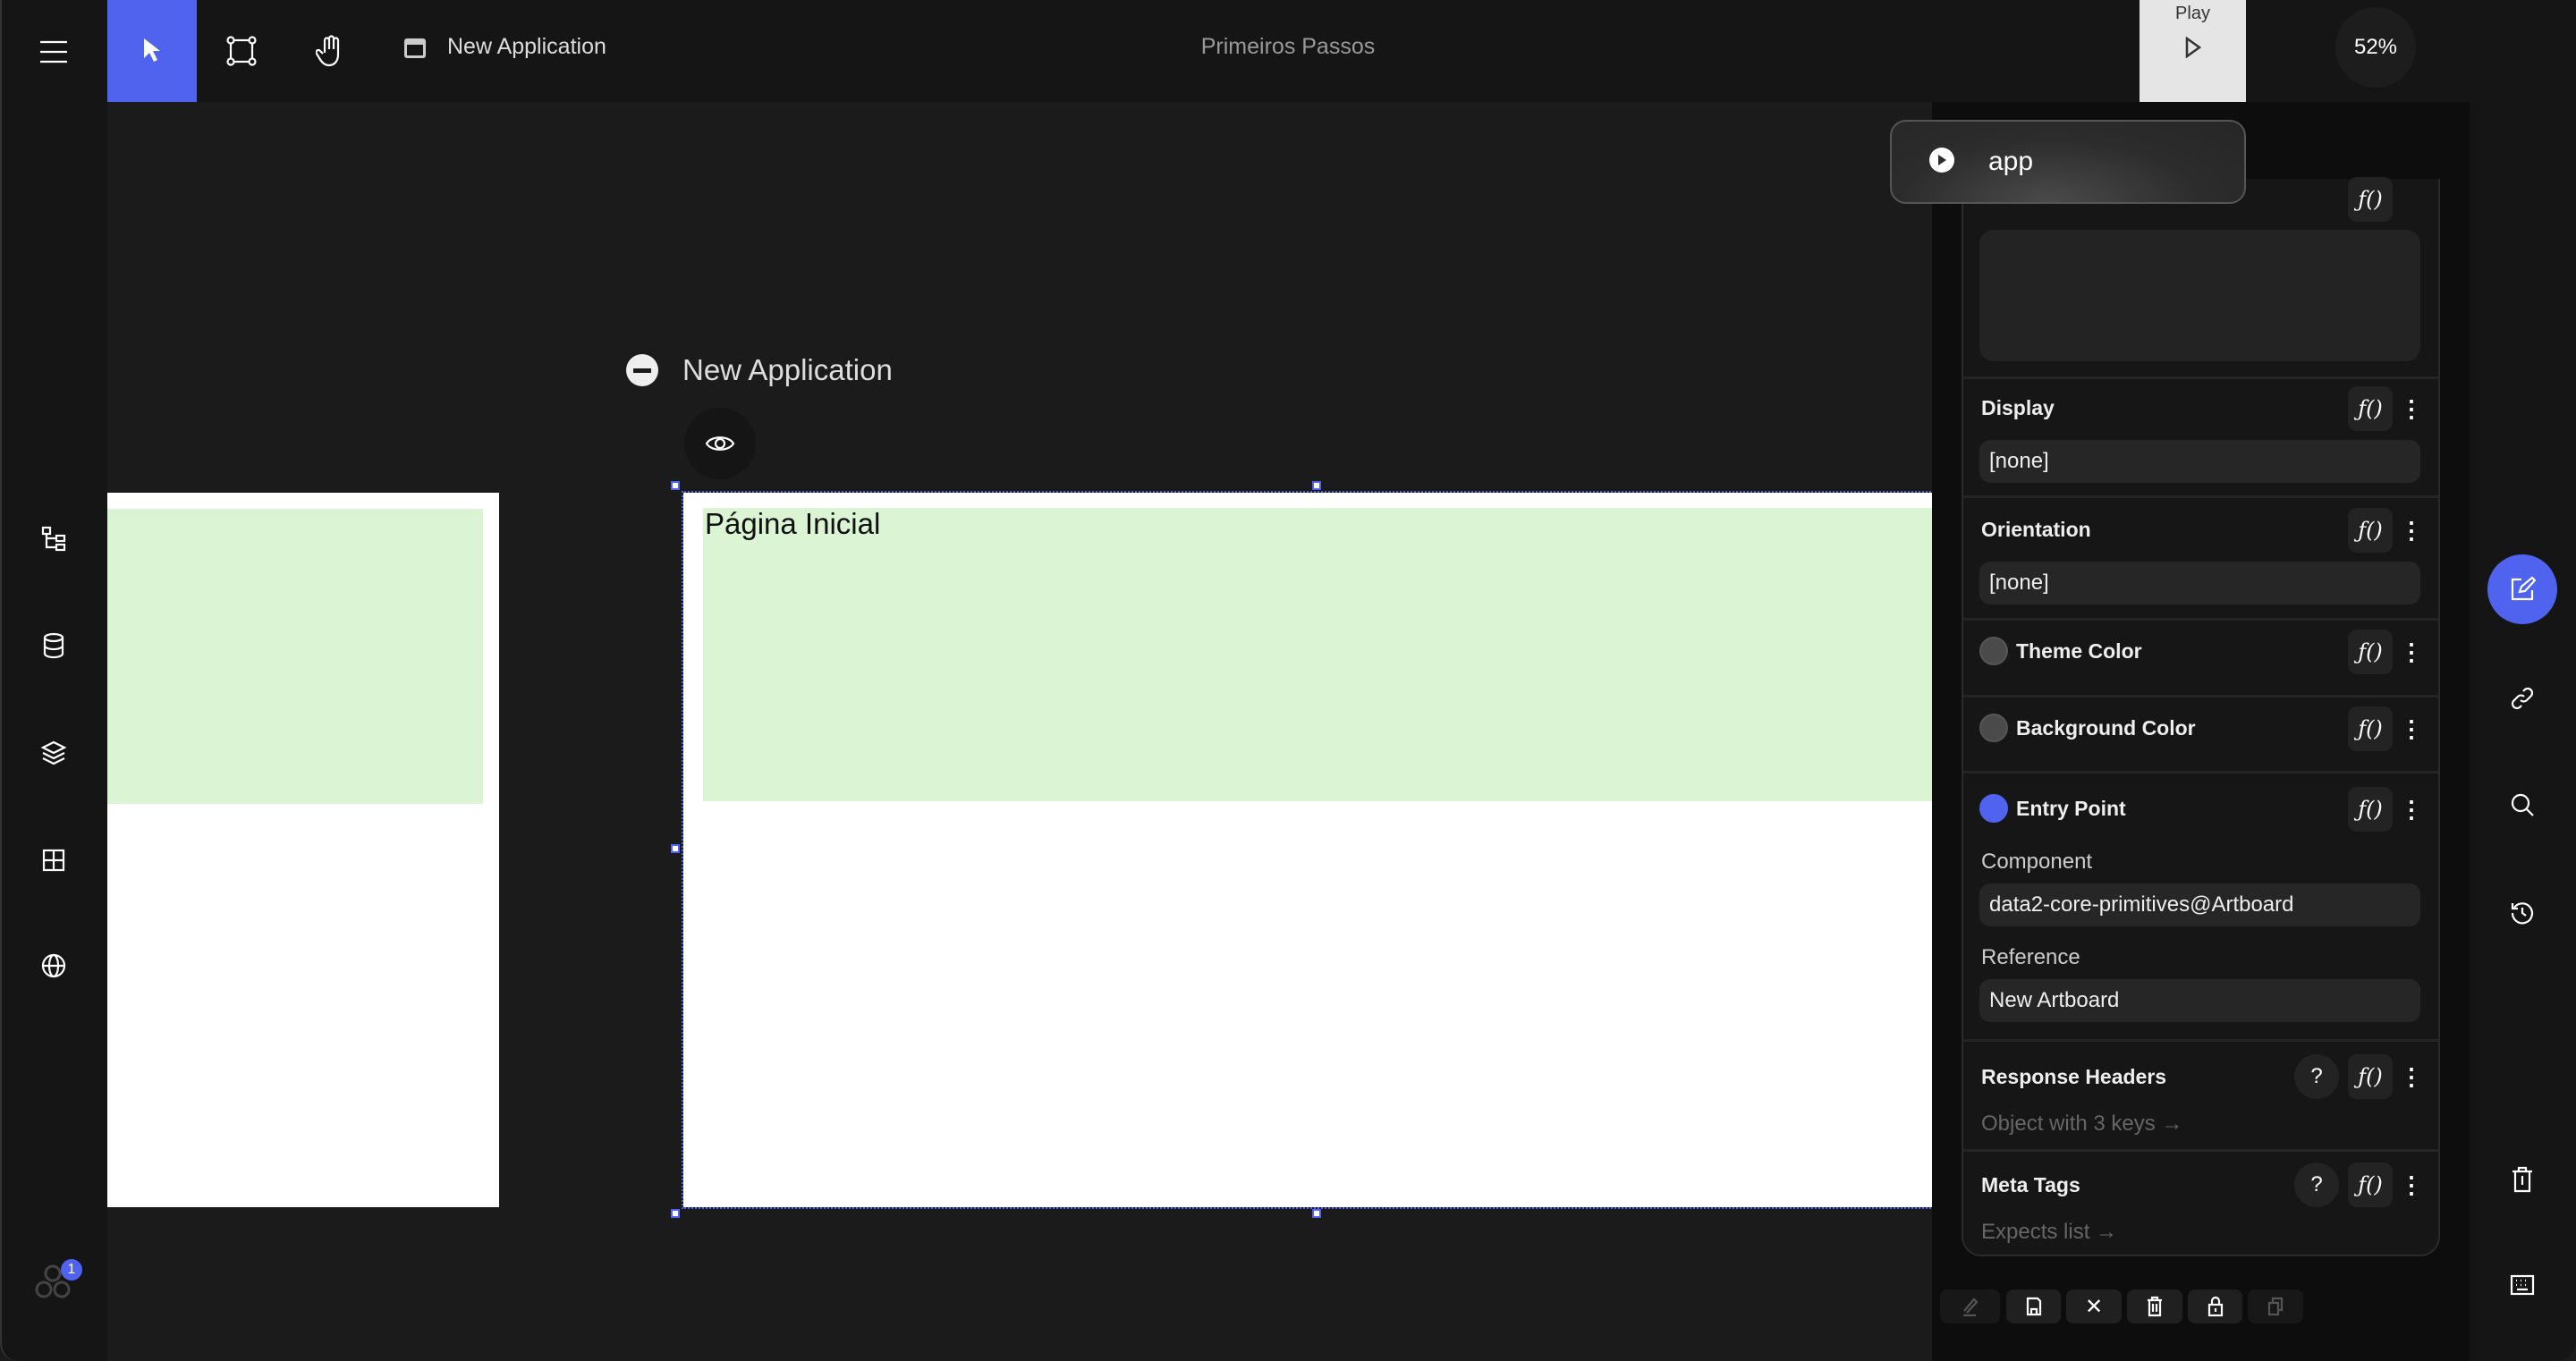 This screenshot has width=2576, height=1361. I want to click on lock-button, so click(2215, 1306).